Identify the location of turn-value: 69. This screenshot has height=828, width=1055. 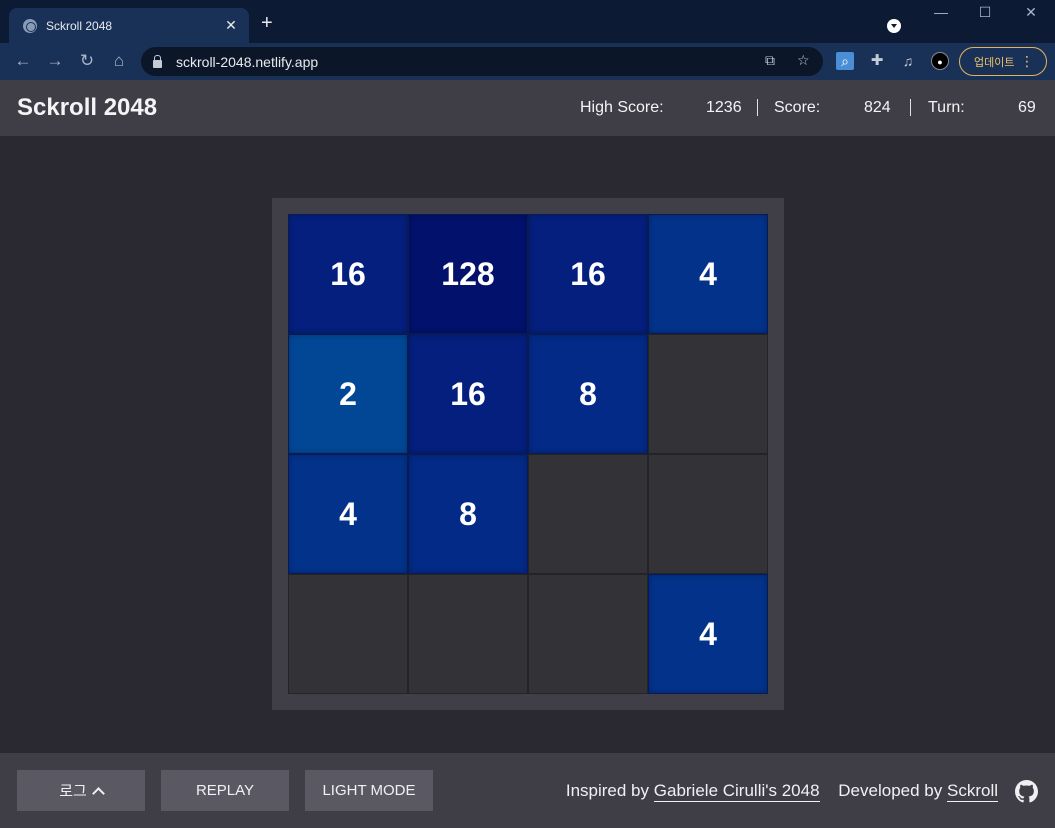
(1027, 107).